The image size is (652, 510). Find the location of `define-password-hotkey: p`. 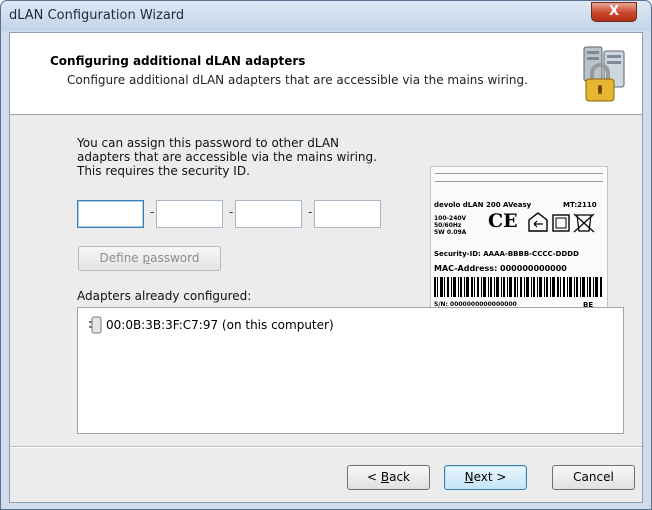

define-password-hotkey: p is located at coordinates (146, 258).